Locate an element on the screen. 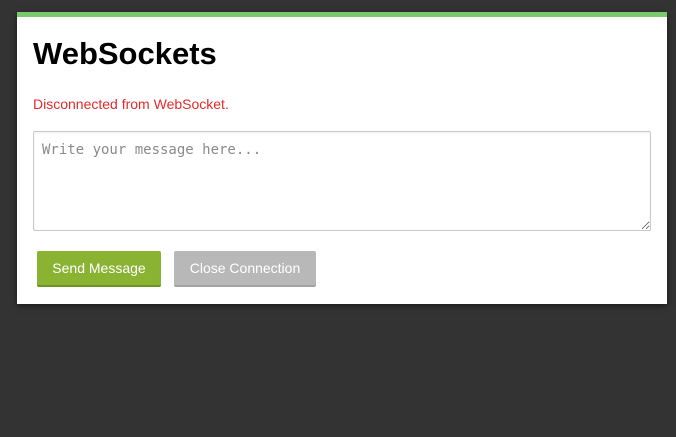 The height and width of the screenshot is (437, 676). page-title: WebSockets is located at coordinates (125, 53).